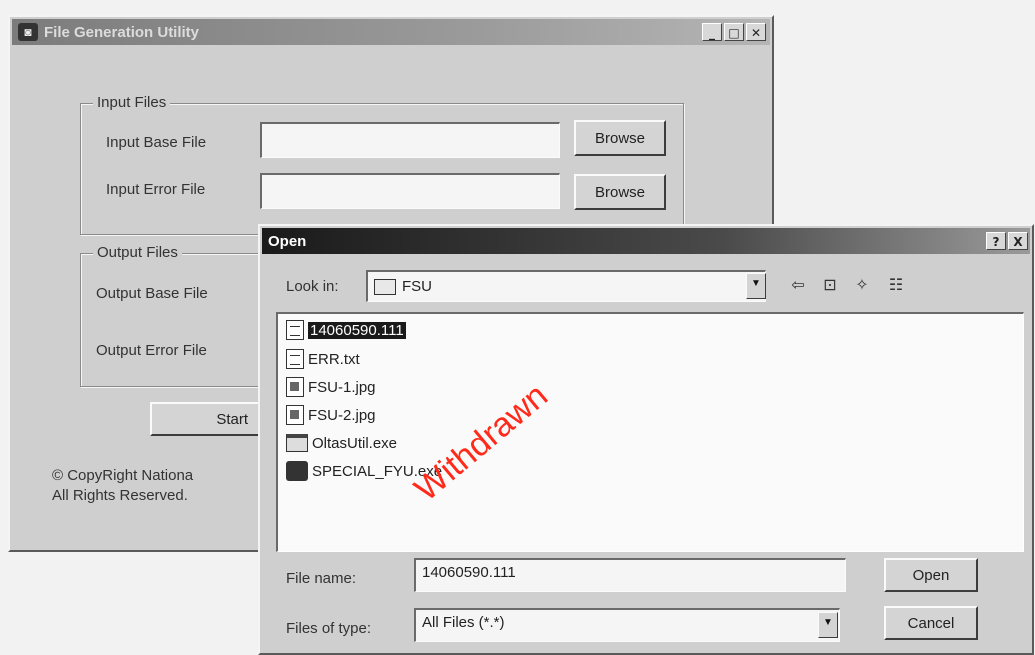 The height and width of the screenshot is (655, 1035). I want to click on files-of-type-combo: All Files (*.*), so click(627, 625).